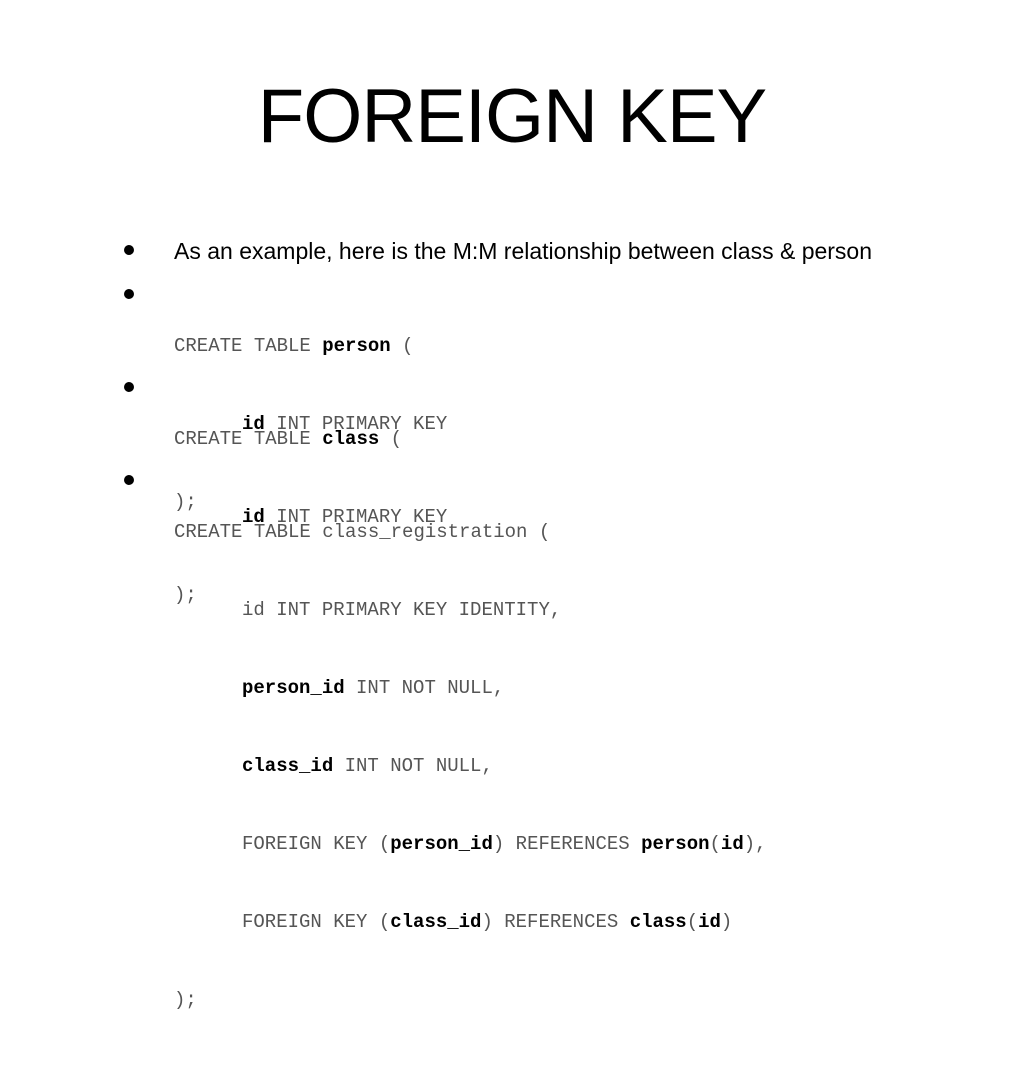  I want to click on code-line: CREATE TABLE class_registration (, so click(362, 532).